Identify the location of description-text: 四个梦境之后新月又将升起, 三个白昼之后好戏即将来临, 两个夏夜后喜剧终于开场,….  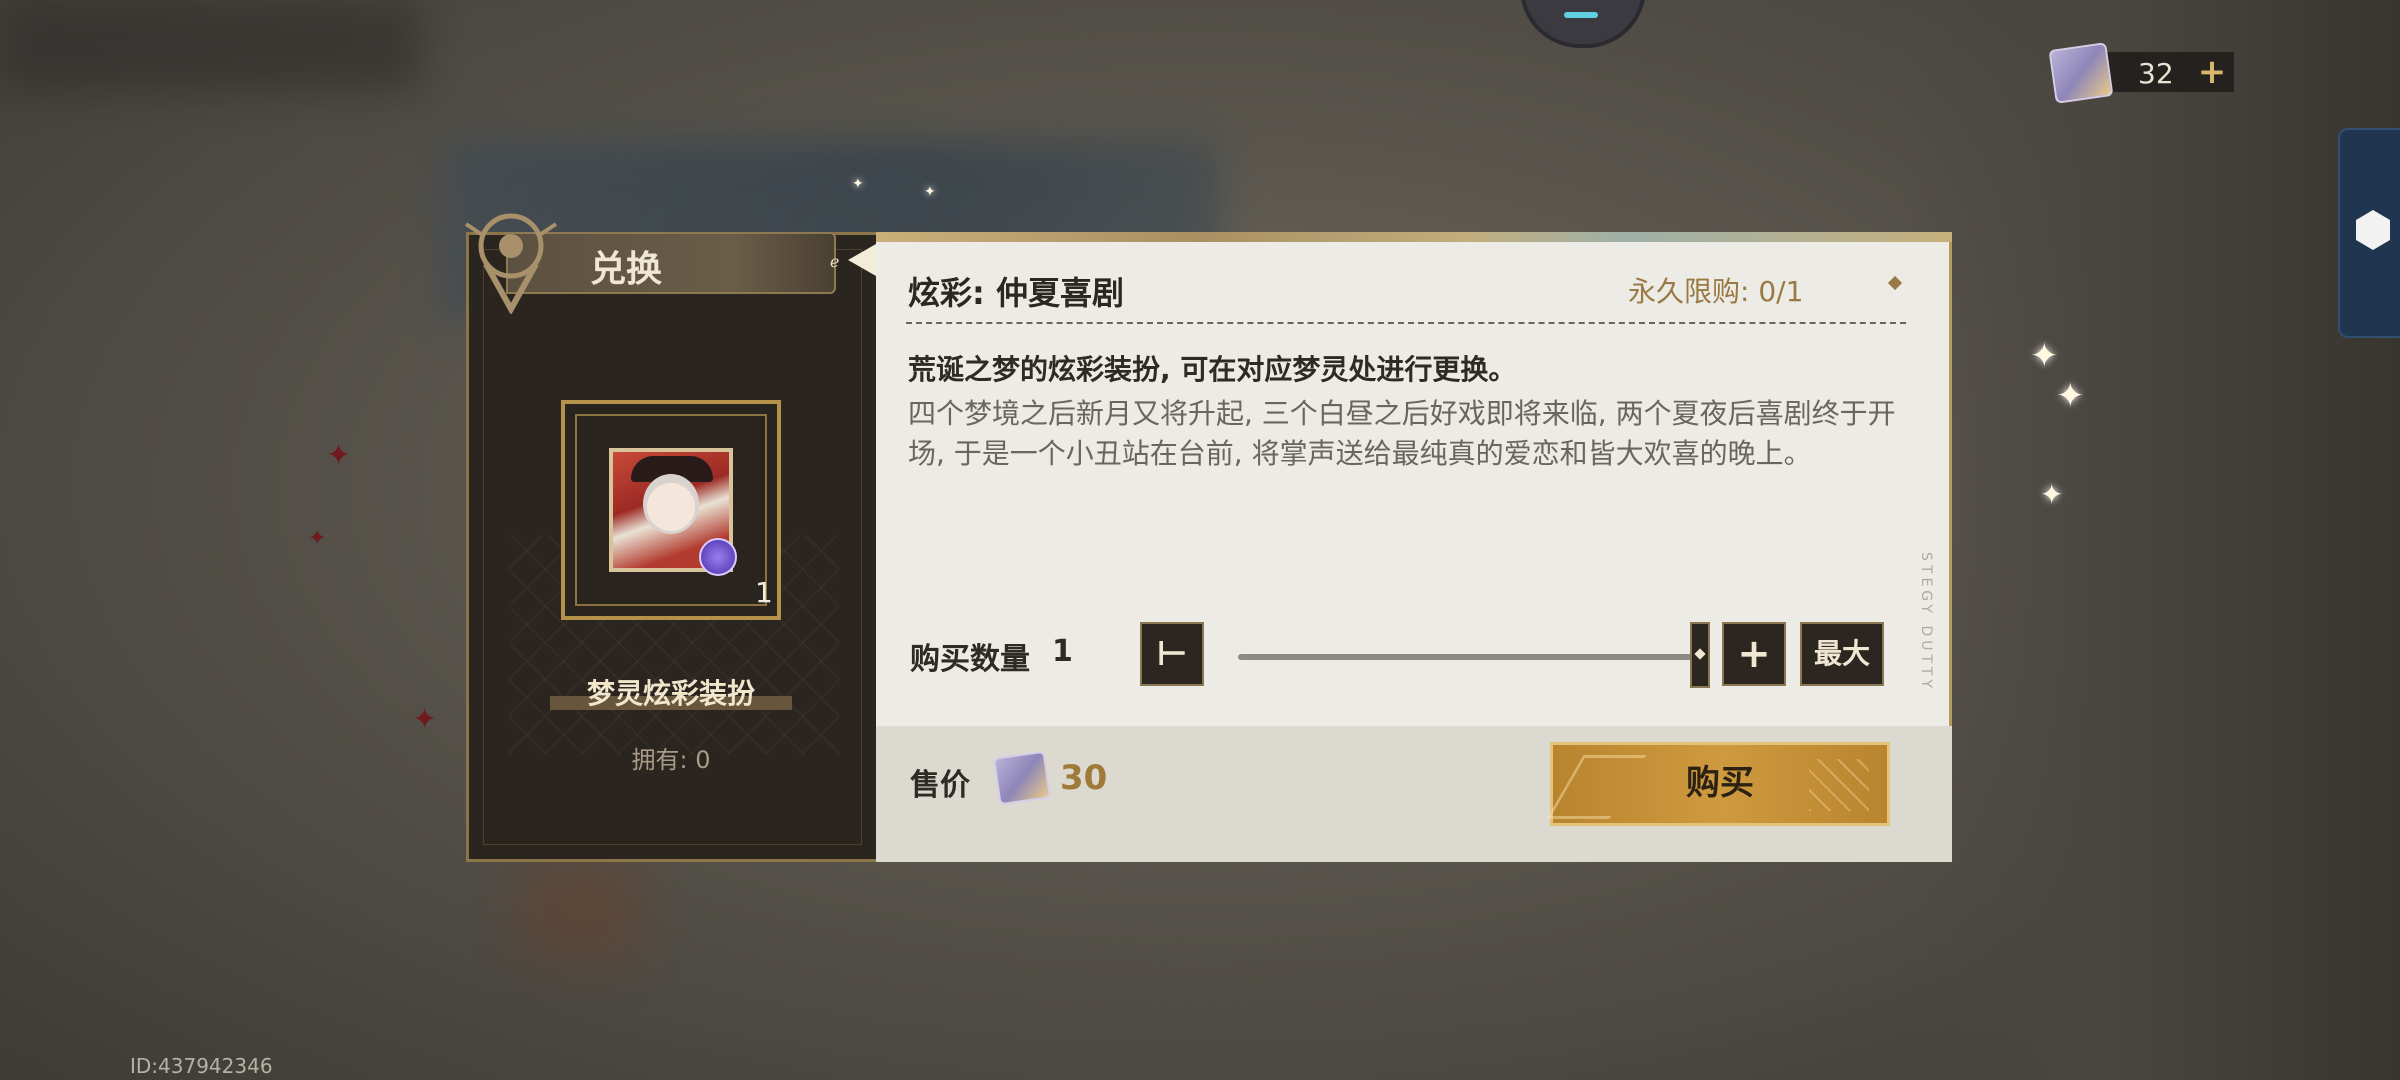
(1402, 433).